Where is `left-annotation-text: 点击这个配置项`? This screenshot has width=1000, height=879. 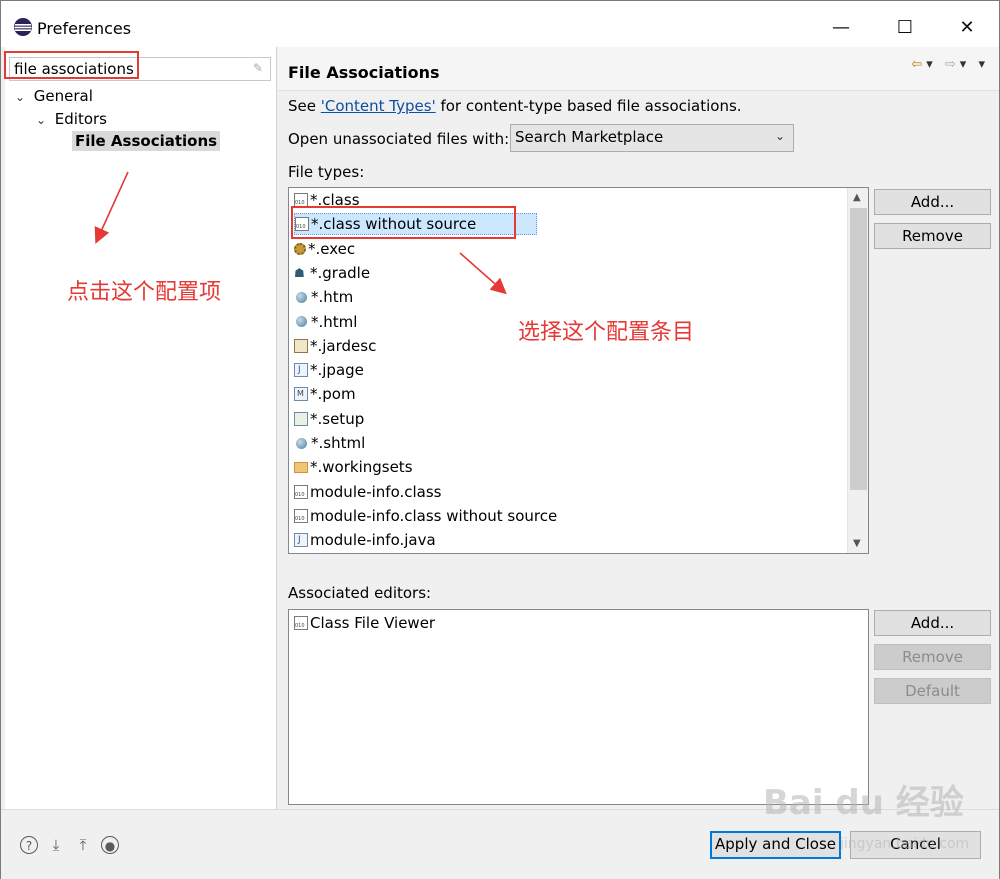
left-annotation-text: 点击这个配置项 is located at coordinates (144, 292).